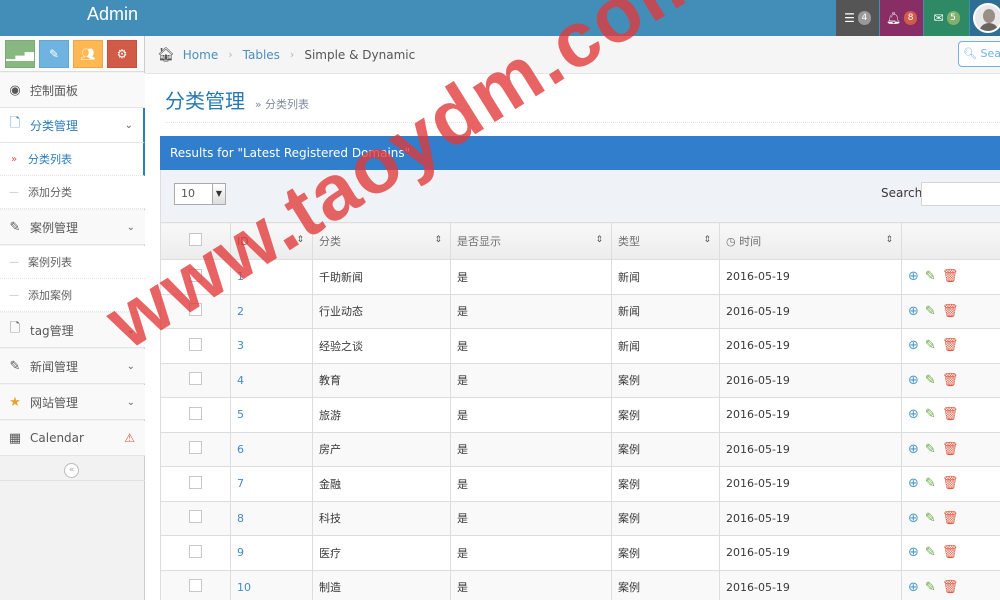 This screenshot has height=600, width=1000. Describe the element at coordinates (240, 276) in the screenshot. I see `row-id-link: 1` at that location.